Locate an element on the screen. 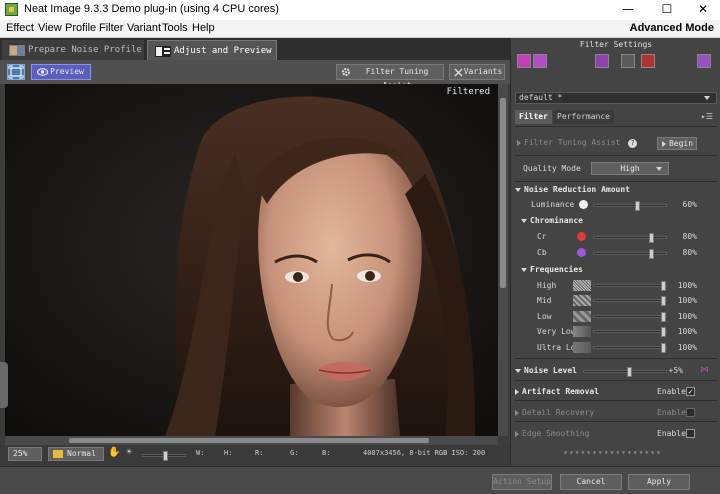  luminance-label: Luminance is located at coordinates (553, 204).